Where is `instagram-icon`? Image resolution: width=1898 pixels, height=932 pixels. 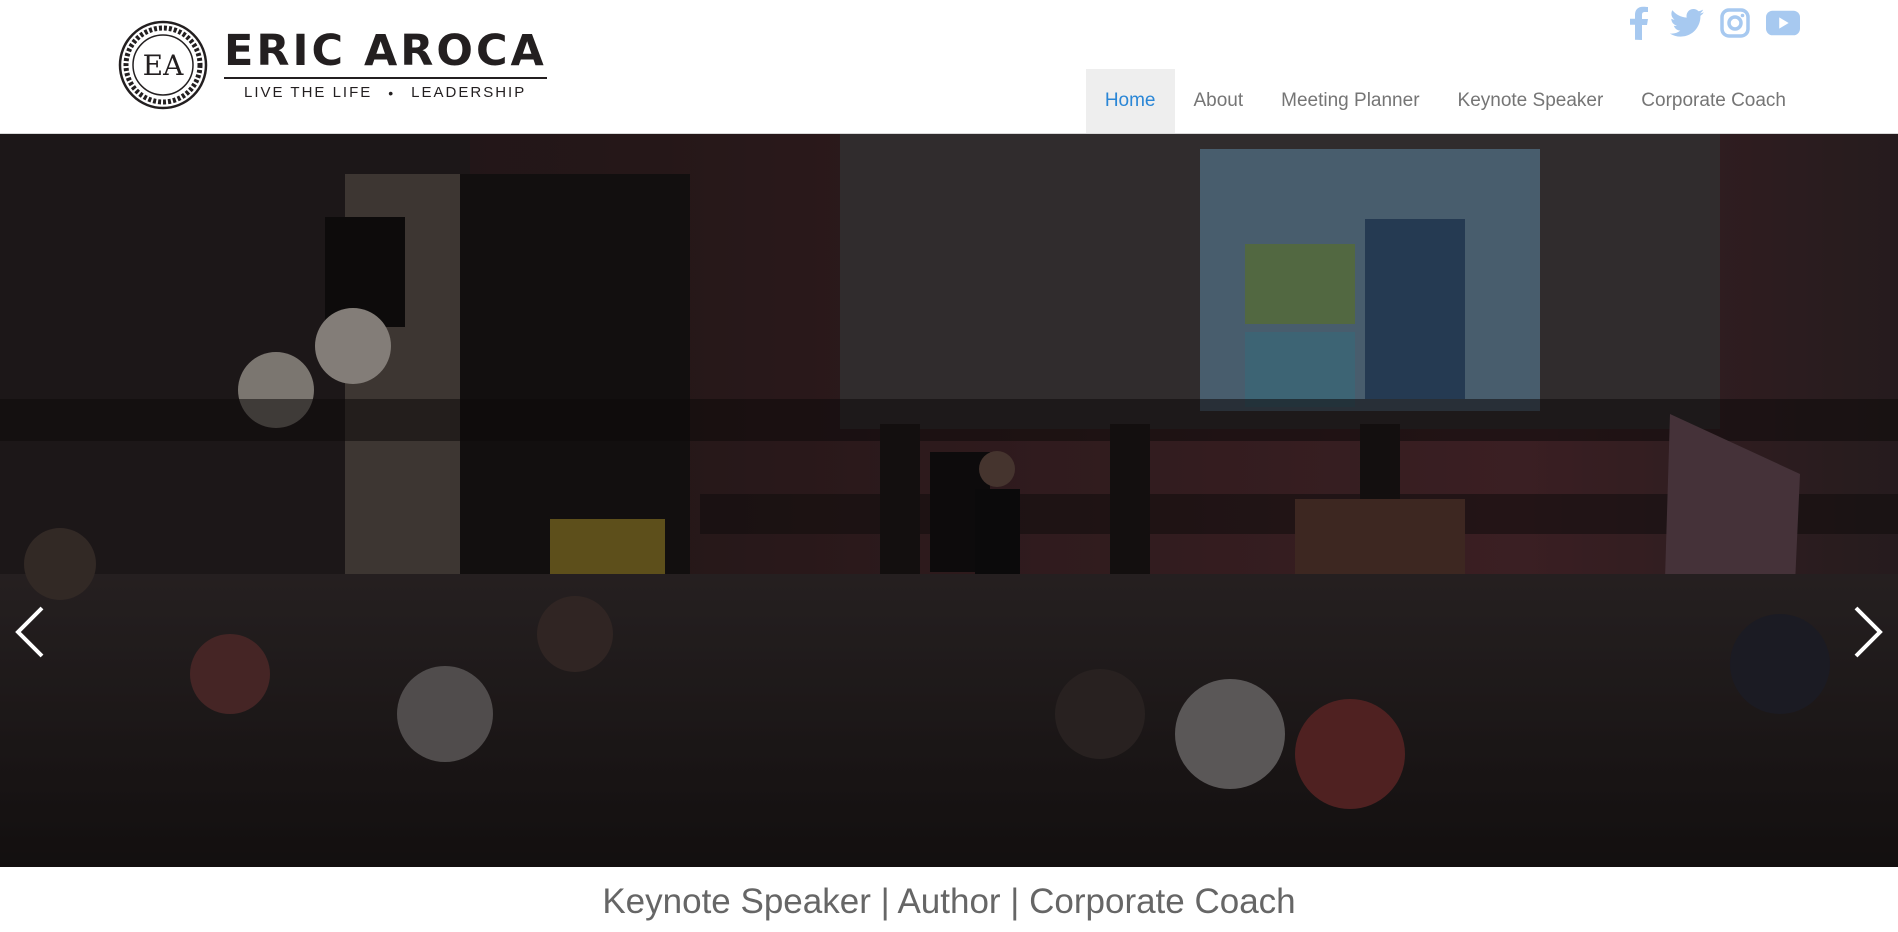
instagram-icon is located at coordinates (1735, 23).